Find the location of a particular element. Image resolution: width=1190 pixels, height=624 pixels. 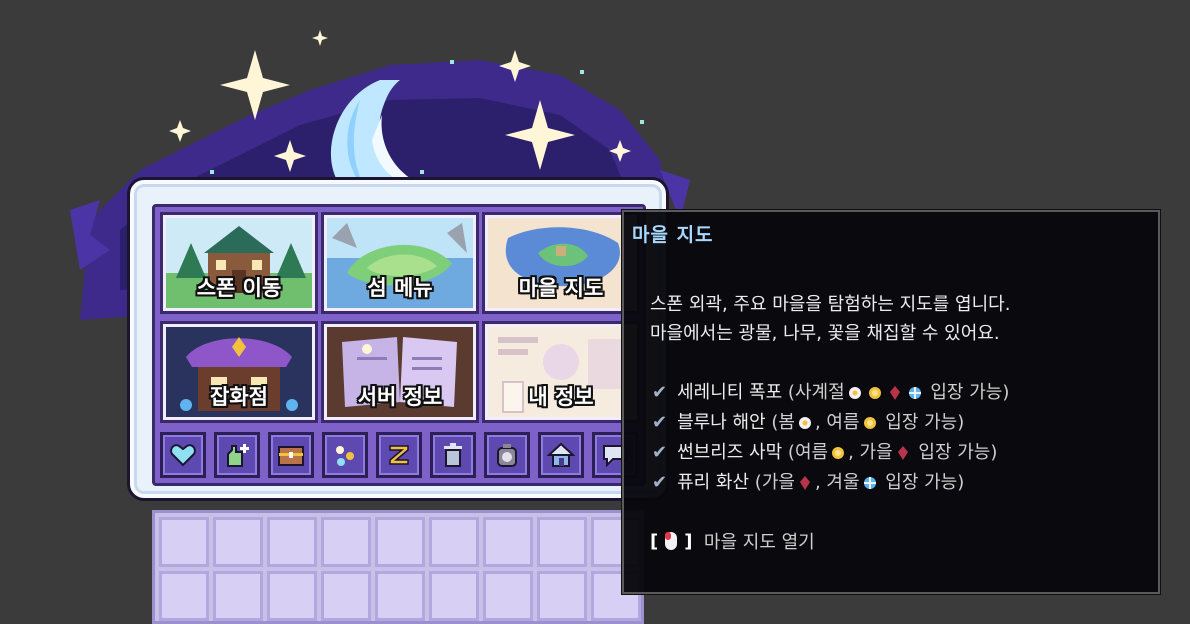

location-row: ✔ 블루나 해안 (봄 , 여름 입장 가능) is located at coordinates (830, 423).